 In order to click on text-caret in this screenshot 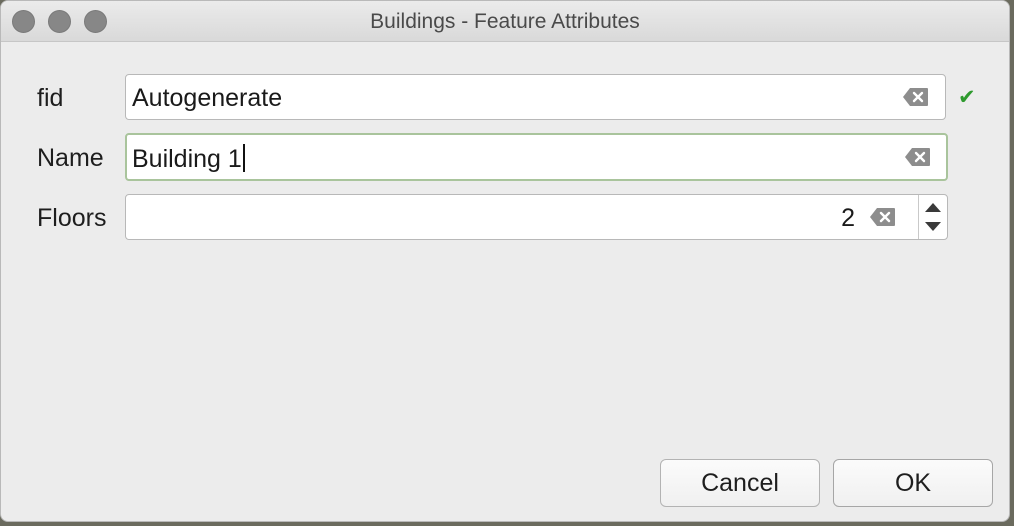, I will do `click(243, 158)`.